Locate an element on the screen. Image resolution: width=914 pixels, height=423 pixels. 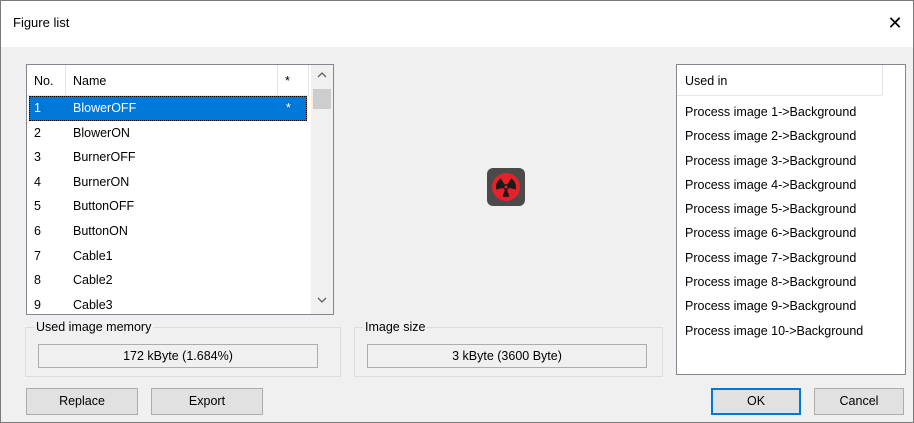
row-number: 7 is located at coordinates (37, 255).